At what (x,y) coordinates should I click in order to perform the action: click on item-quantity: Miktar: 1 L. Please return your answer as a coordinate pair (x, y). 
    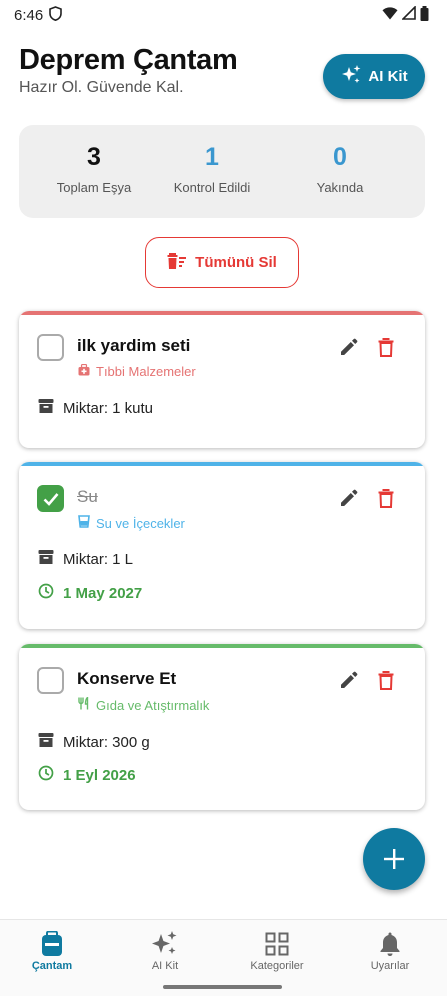
    Looking at the image, I should click on (85, 559).